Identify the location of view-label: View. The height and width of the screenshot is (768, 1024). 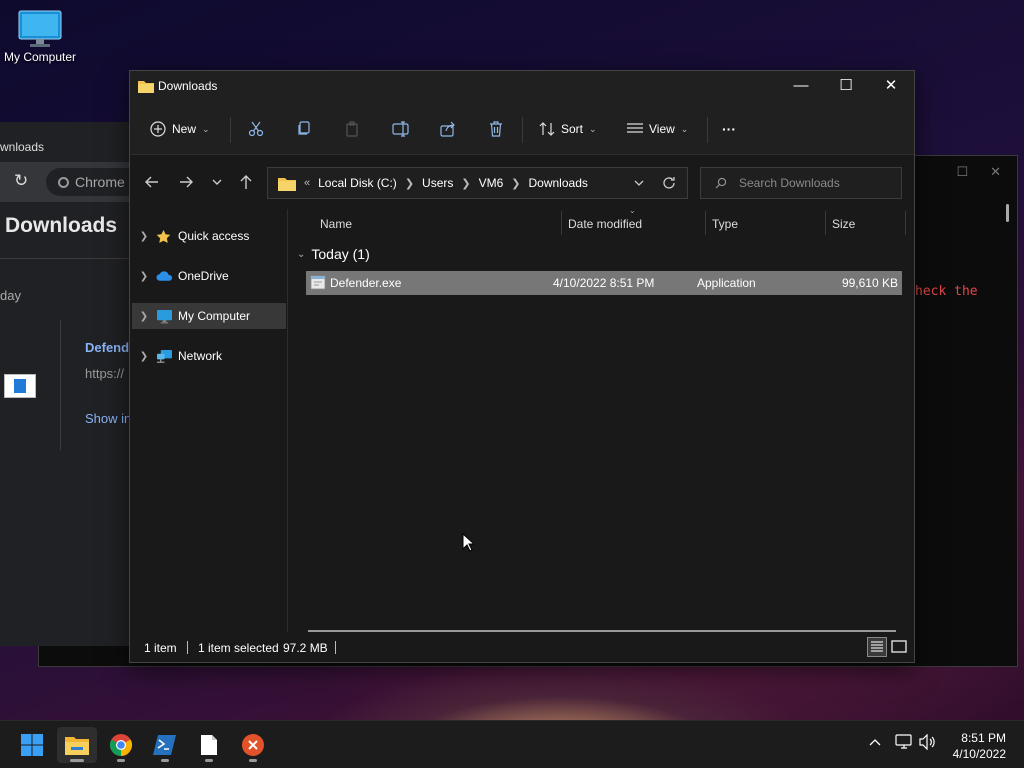
(662, 129).